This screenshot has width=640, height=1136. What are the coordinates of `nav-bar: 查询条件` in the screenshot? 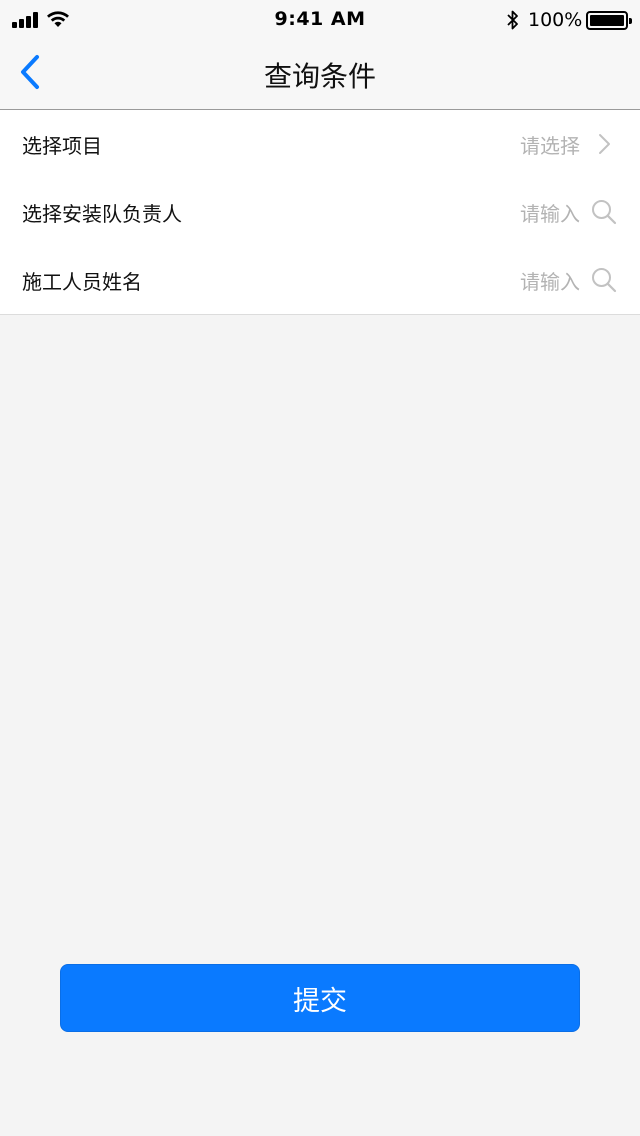 It's located at (320, 75).